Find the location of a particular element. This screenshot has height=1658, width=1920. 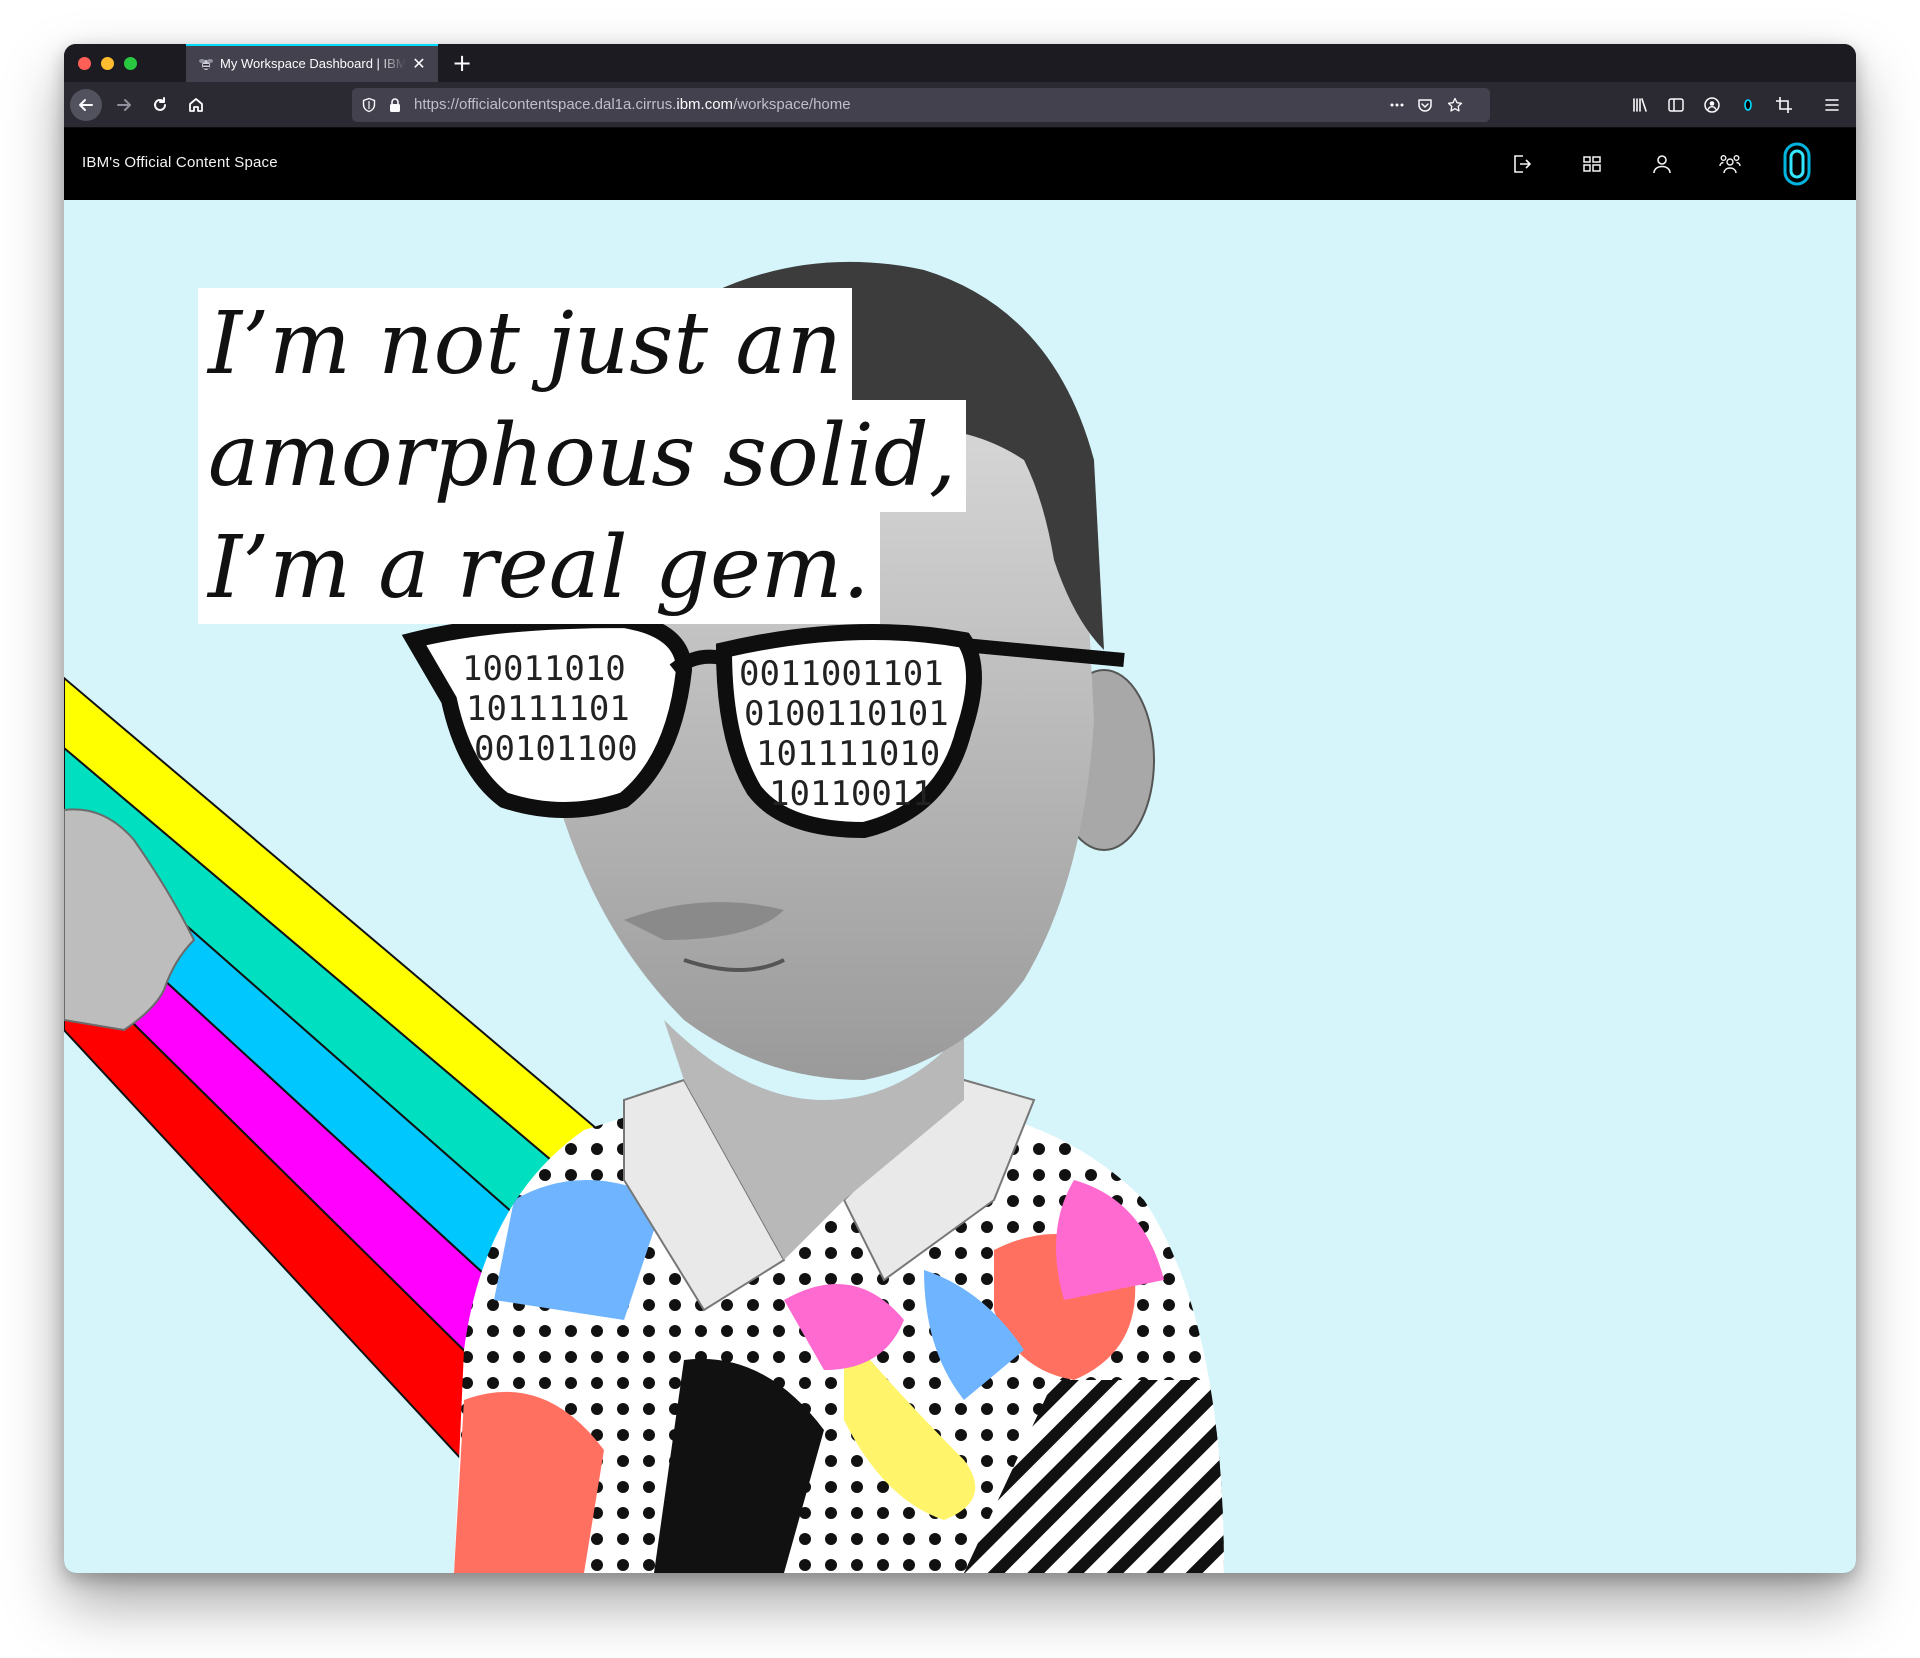

sidebar-button is located at coordinates (1676, 105).